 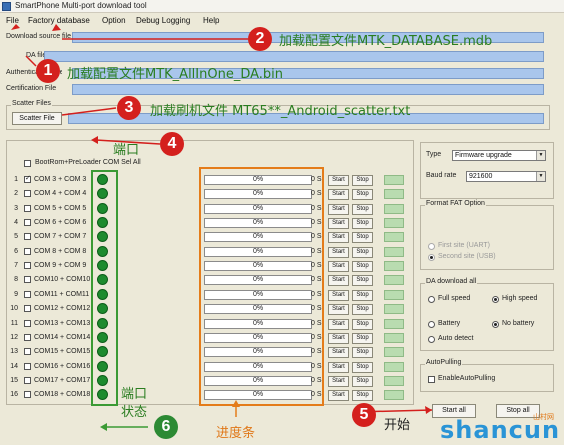 What do you see at coordinates (31, 103) in the screenshot?
I see `scatter-files-title: Scatter Files` at bounding box center [31, 103].